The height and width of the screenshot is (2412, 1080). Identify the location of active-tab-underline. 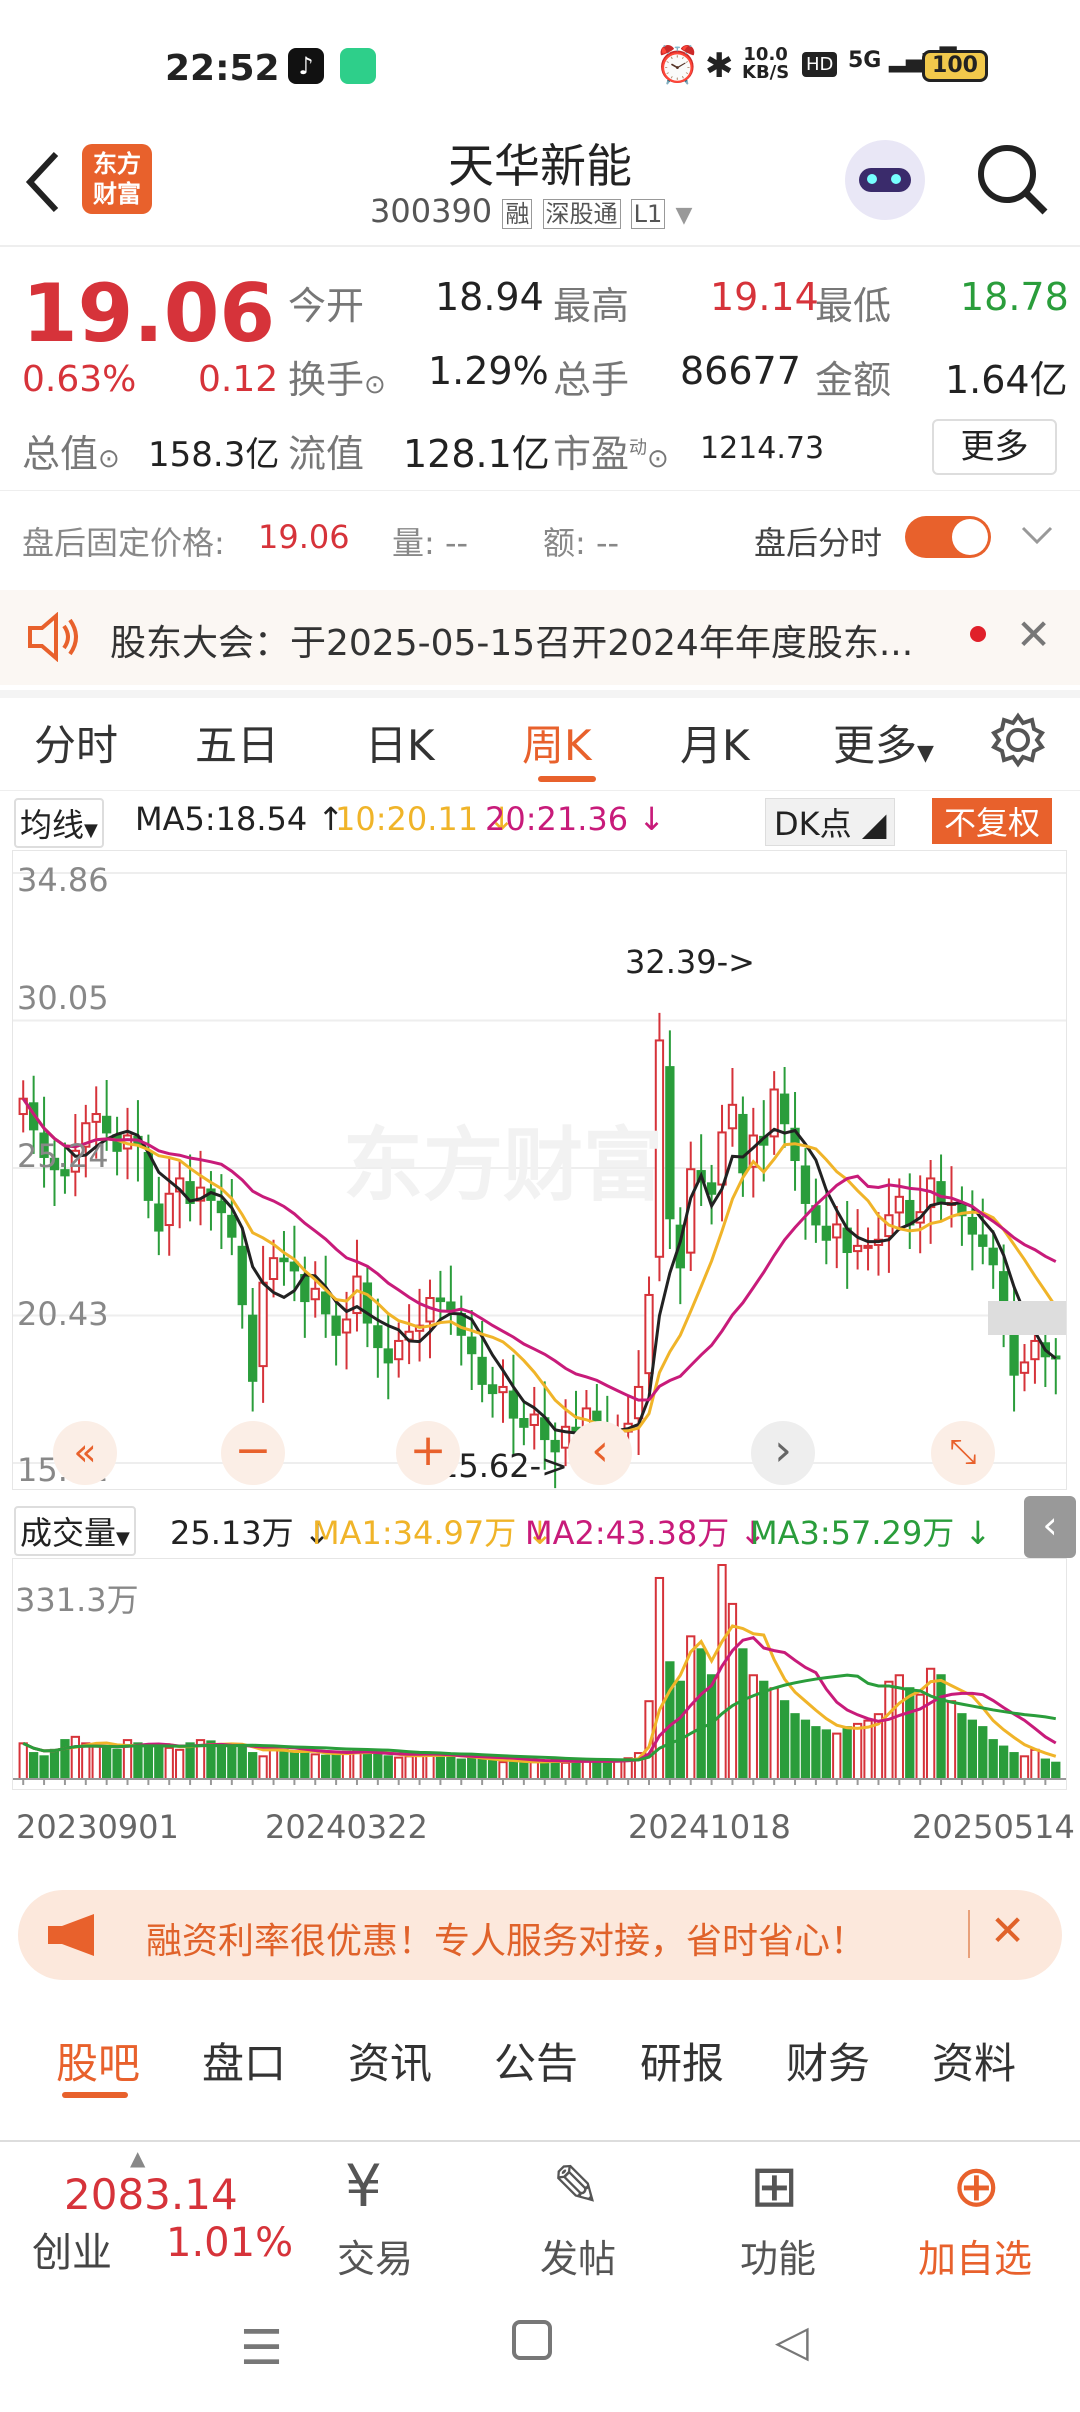
(567, 779).